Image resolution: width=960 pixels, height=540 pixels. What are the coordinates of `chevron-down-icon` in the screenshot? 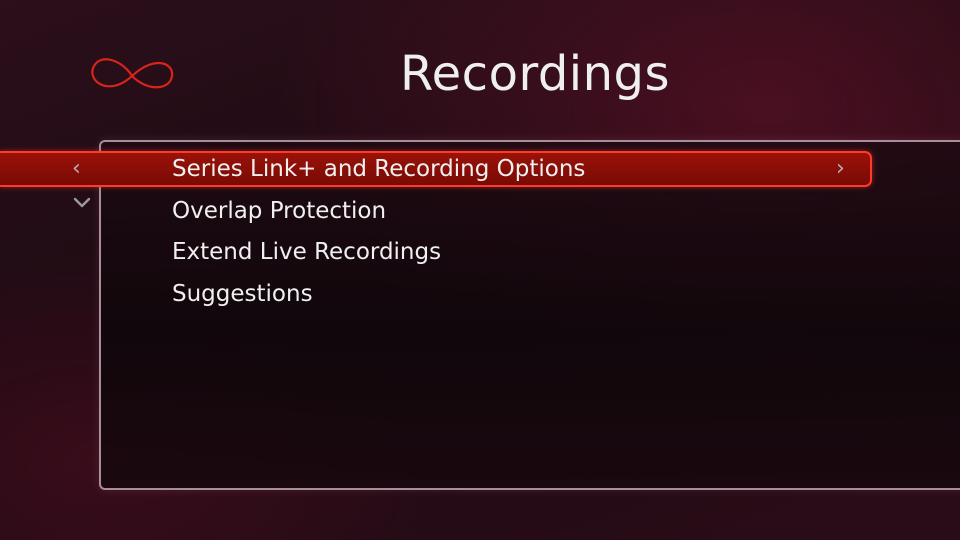 It's located at (82, 203).